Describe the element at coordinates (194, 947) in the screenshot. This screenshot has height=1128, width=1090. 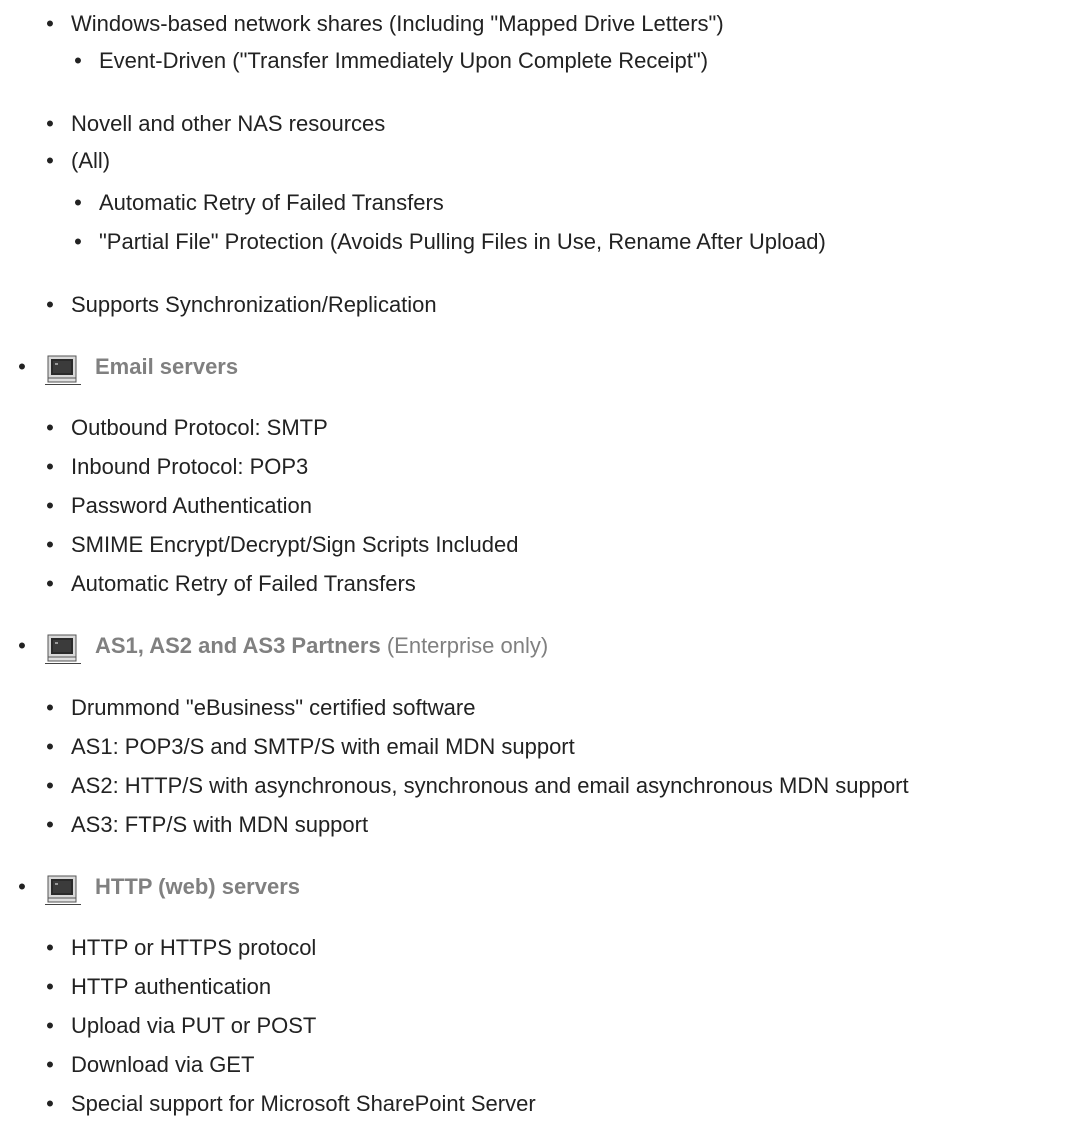
I see `list-item-text: HTTP or HTTPS protocol` at that location.